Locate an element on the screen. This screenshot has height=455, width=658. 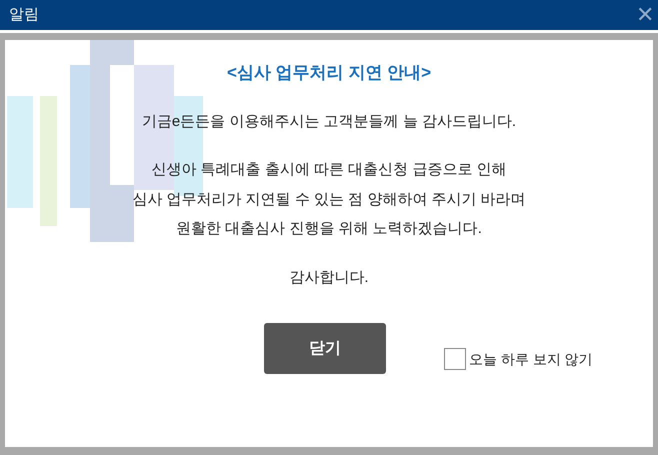
checkbox-label: 오늘 하루 보지 않기 is located at coordinates (531, 359).